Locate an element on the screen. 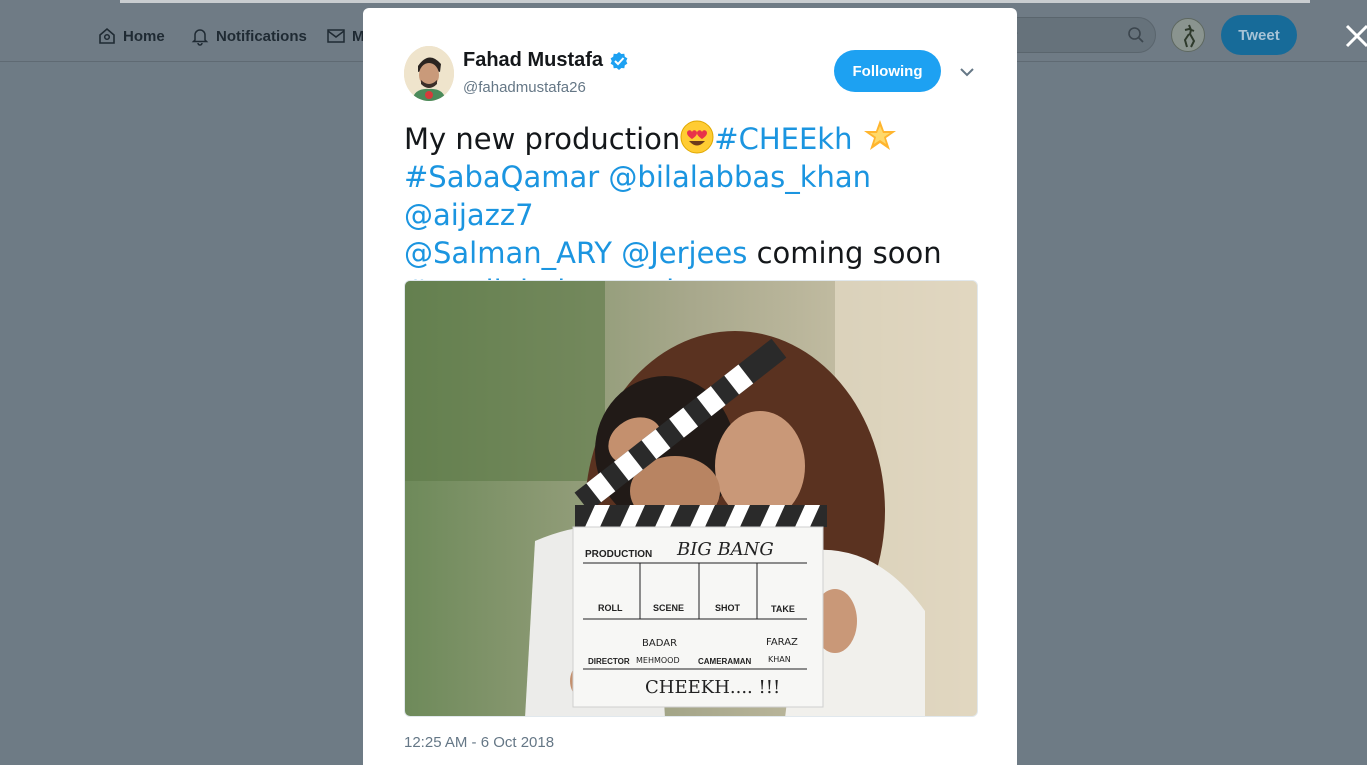  clapper-cameraman-label: CAMERAMAN is located at coordinates (725, 661).